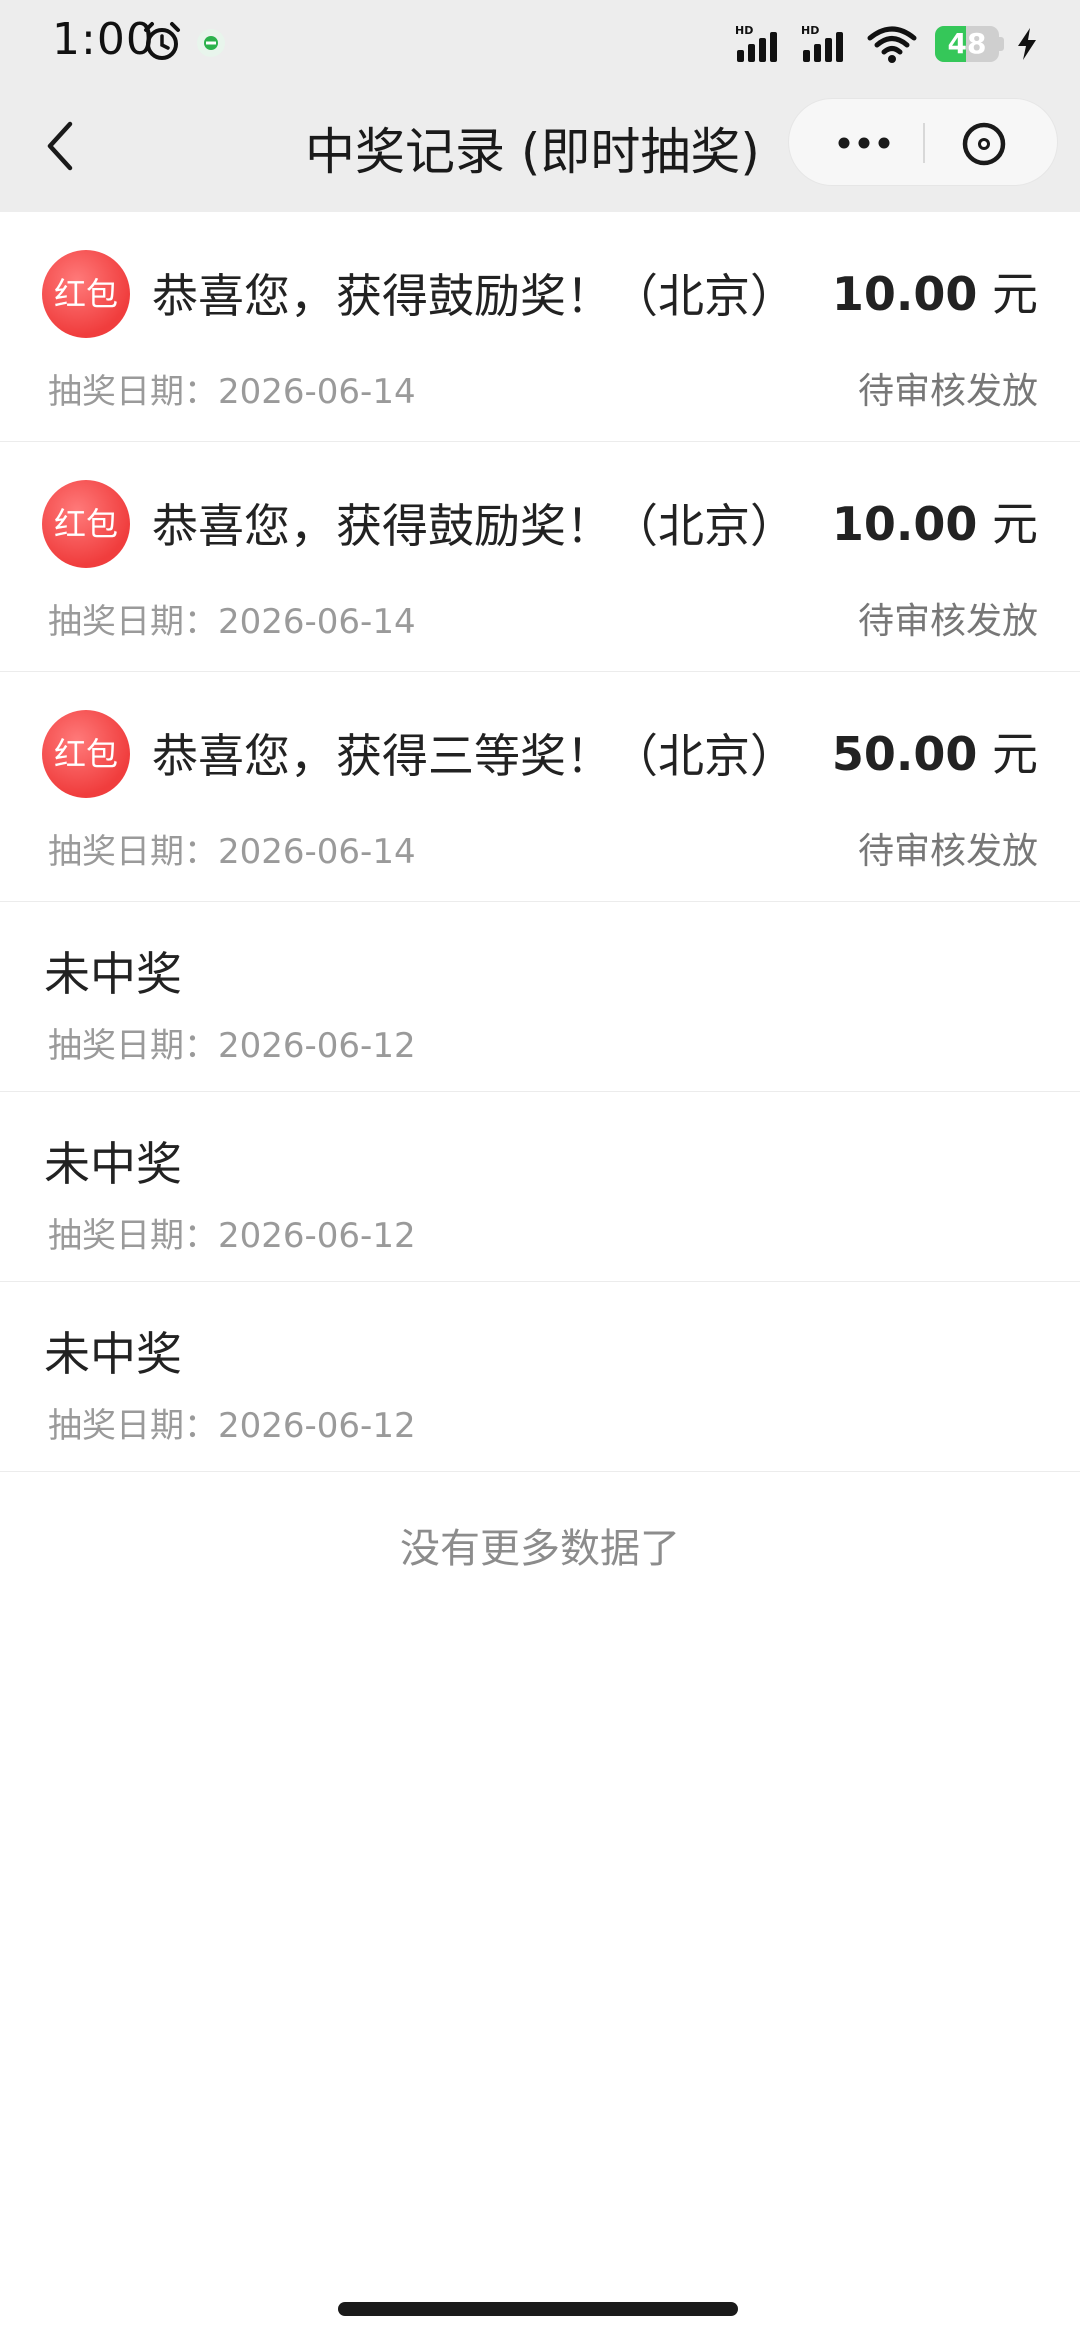 The height and width of the screenshot is (2340, 1080). What do you see at coordinates (892, 44) in the screenshot?
I see `wifi-icon` at bounding box center [892, 44].